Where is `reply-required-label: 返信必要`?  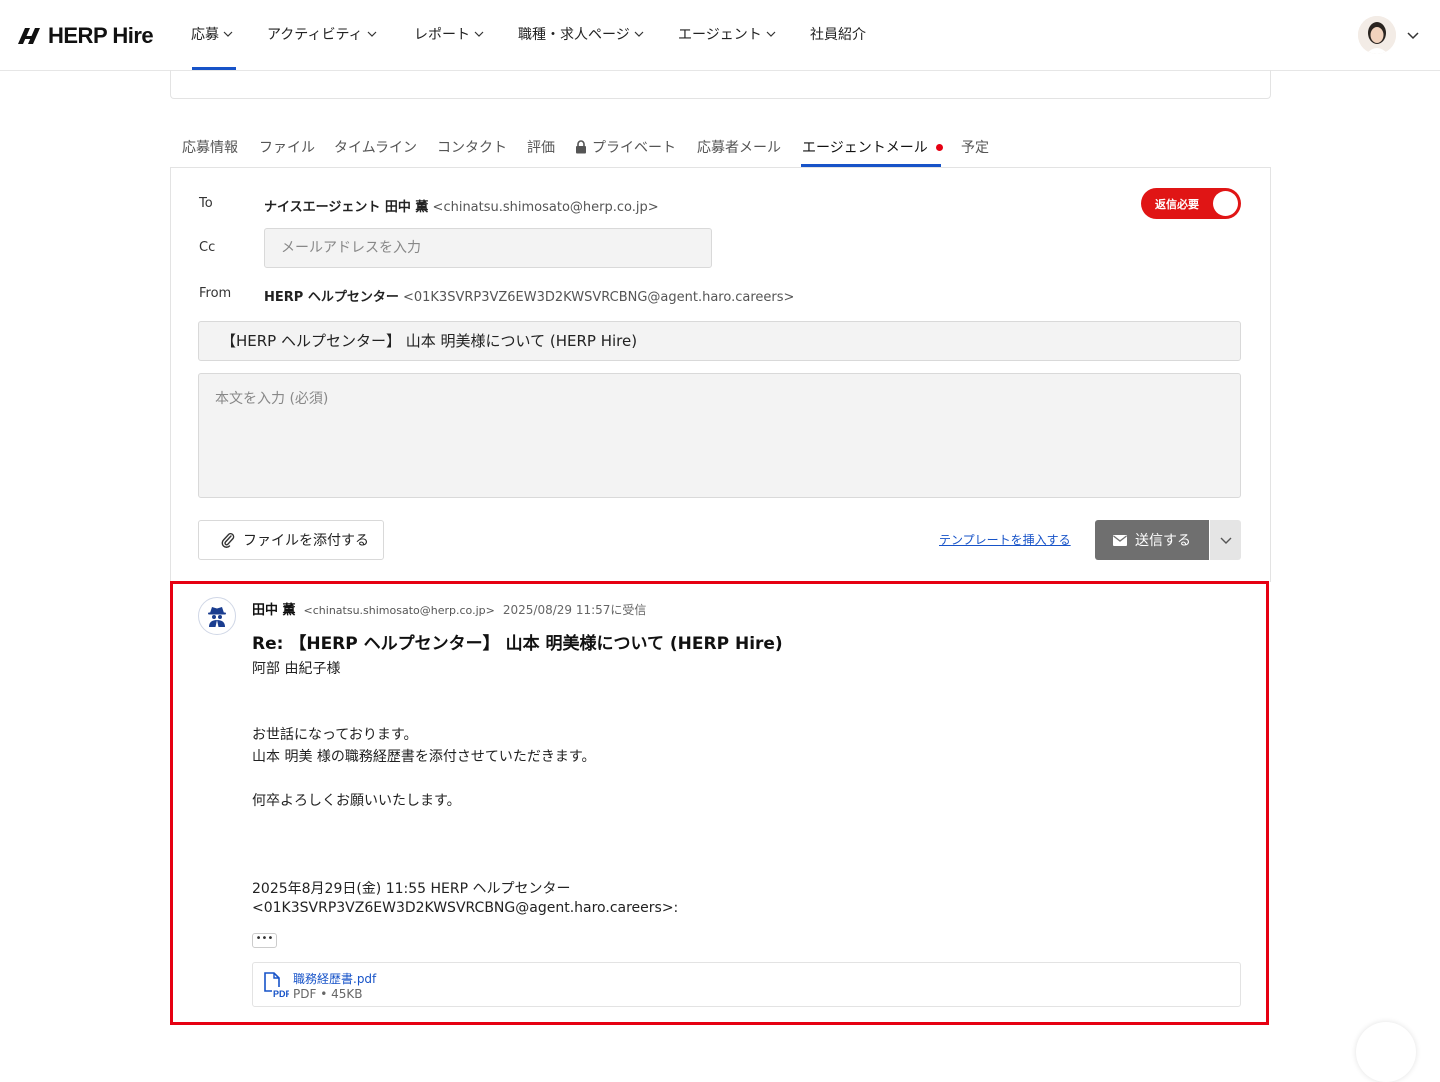
reply-required-label: 返信必要 is located at coordinates (1177, 204).